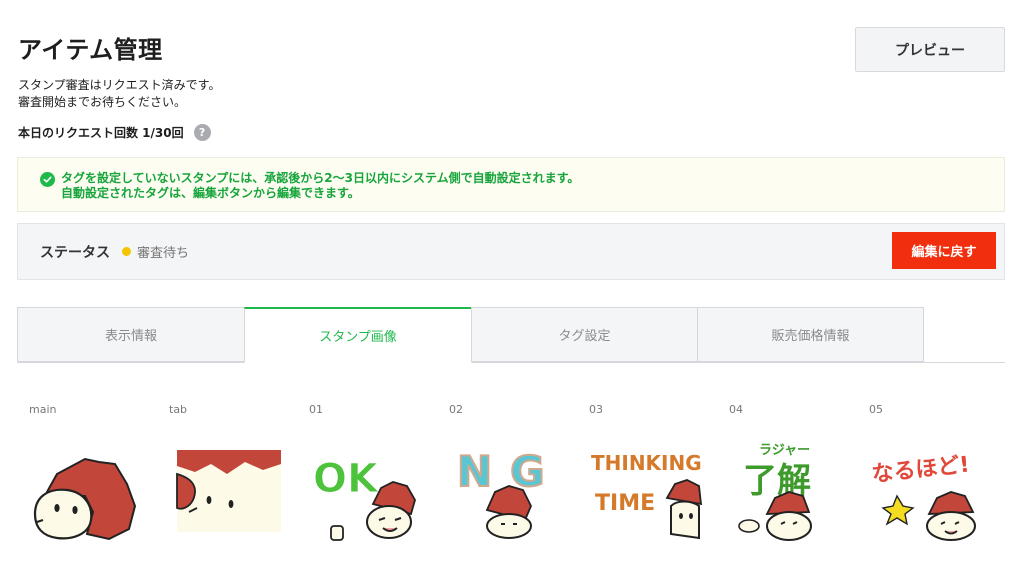 This screenshot has height=578, width=1024. I want to click on naruhodo-sticker-icon: なるほど!, so click(923, 496).